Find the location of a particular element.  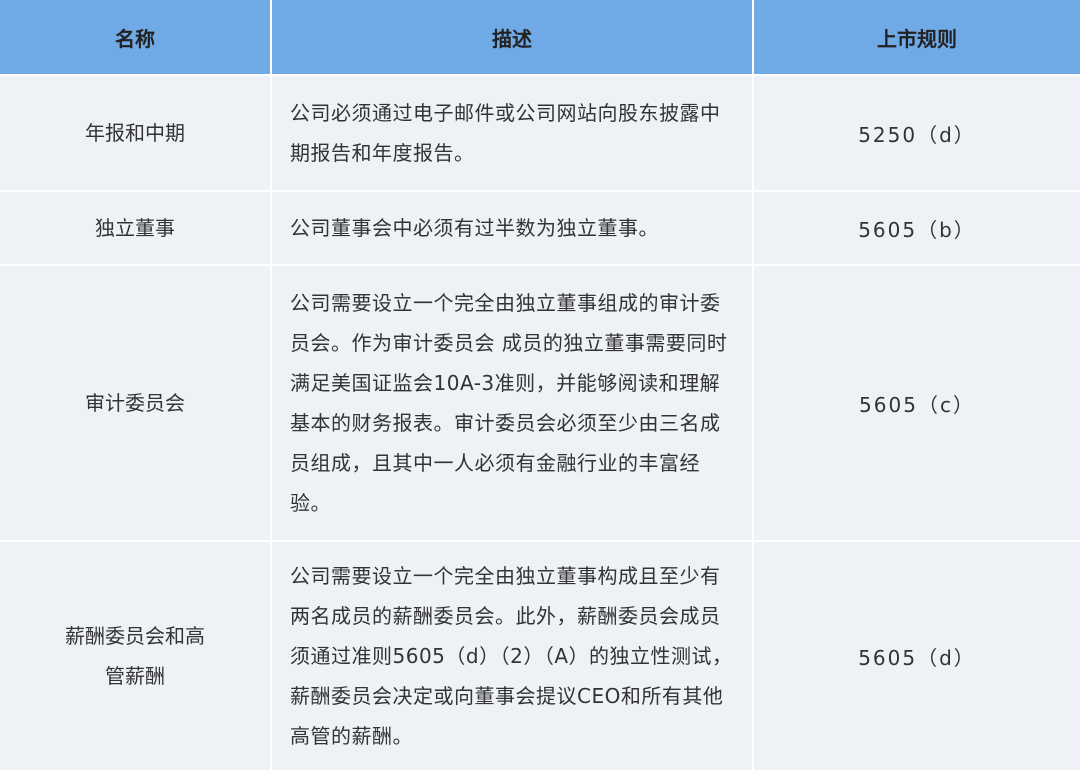

row-rule: 5605（c） is located at coordinates (917, 404).